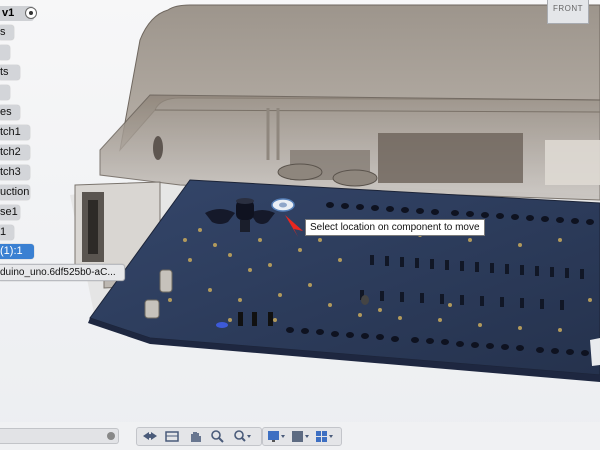 This screenshot has width=600, height=450. What do you see at coordinates (10, 212) in the screenshot?
I see `browser-item-base1: se1` at bounding box center [10, 212].